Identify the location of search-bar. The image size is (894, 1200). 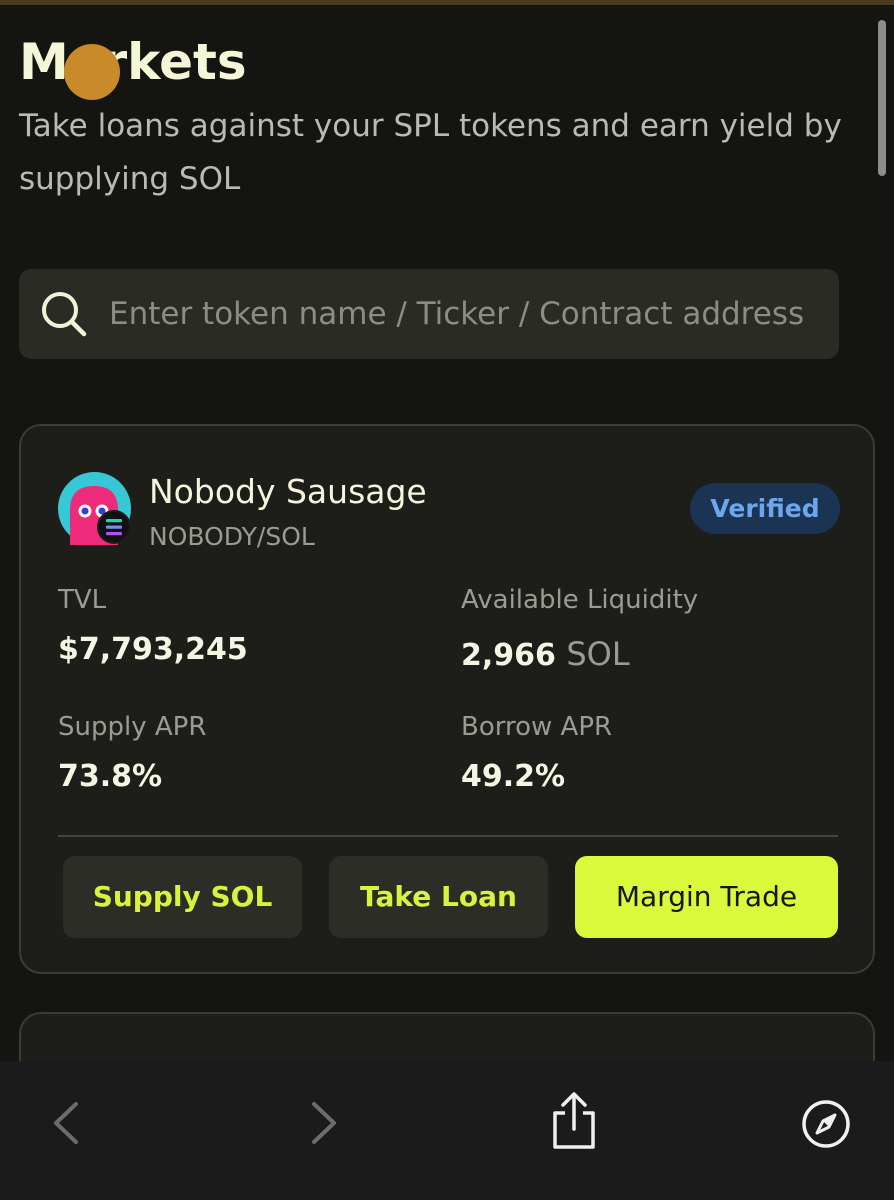
(429, 314).